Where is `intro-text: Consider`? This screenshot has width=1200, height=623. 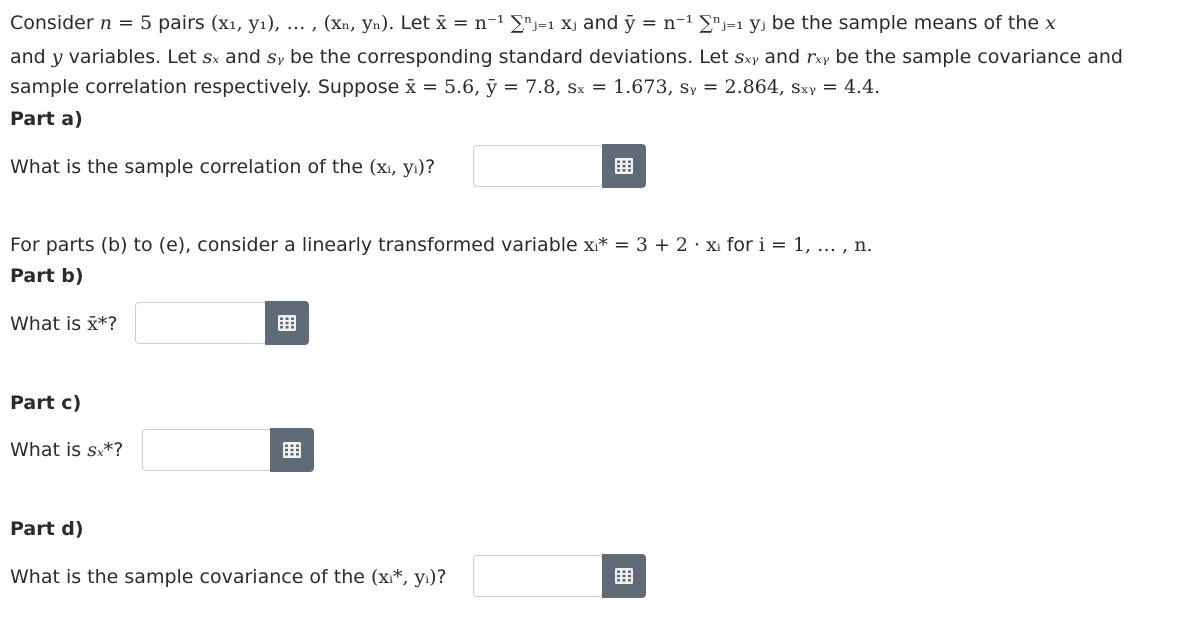
intro-text: Consider is located at coordinates (55, 23).